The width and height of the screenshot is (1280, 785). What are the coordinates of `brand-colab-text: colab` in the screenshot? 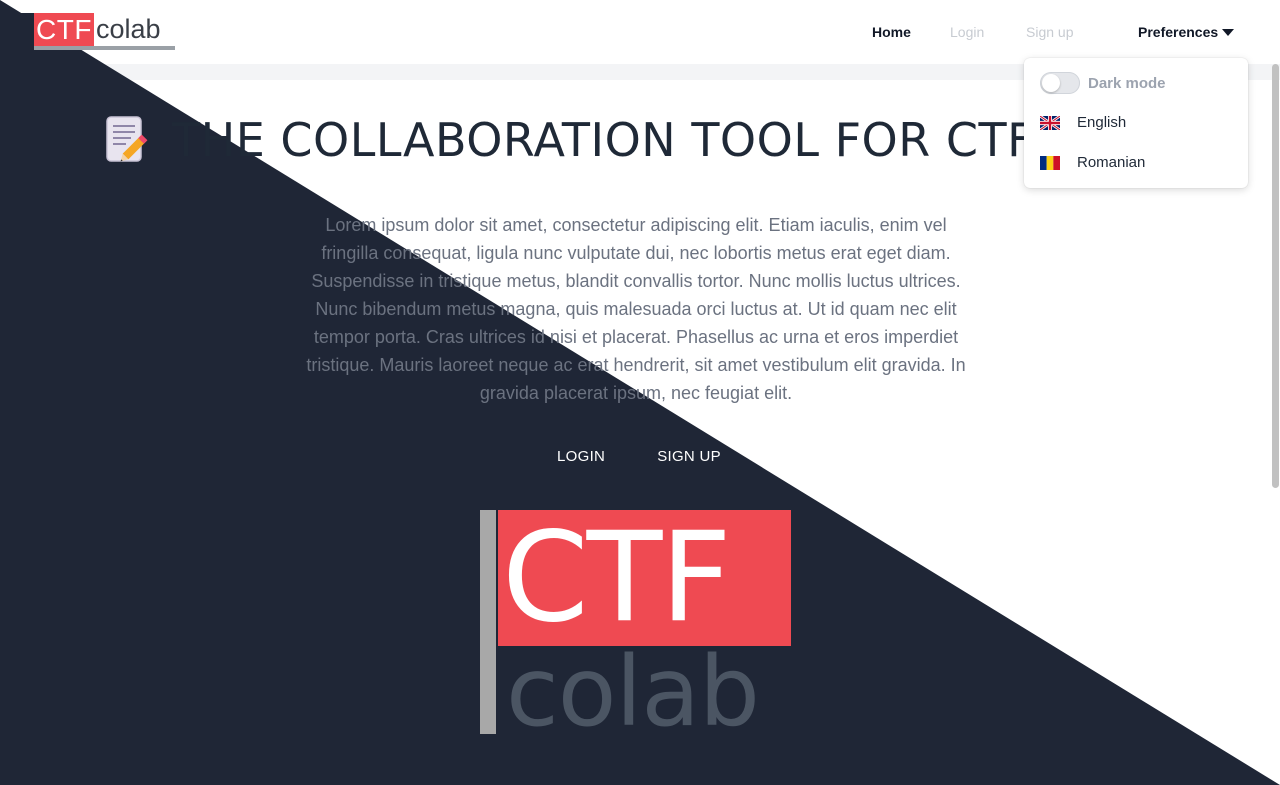 It's located at (128, 29).